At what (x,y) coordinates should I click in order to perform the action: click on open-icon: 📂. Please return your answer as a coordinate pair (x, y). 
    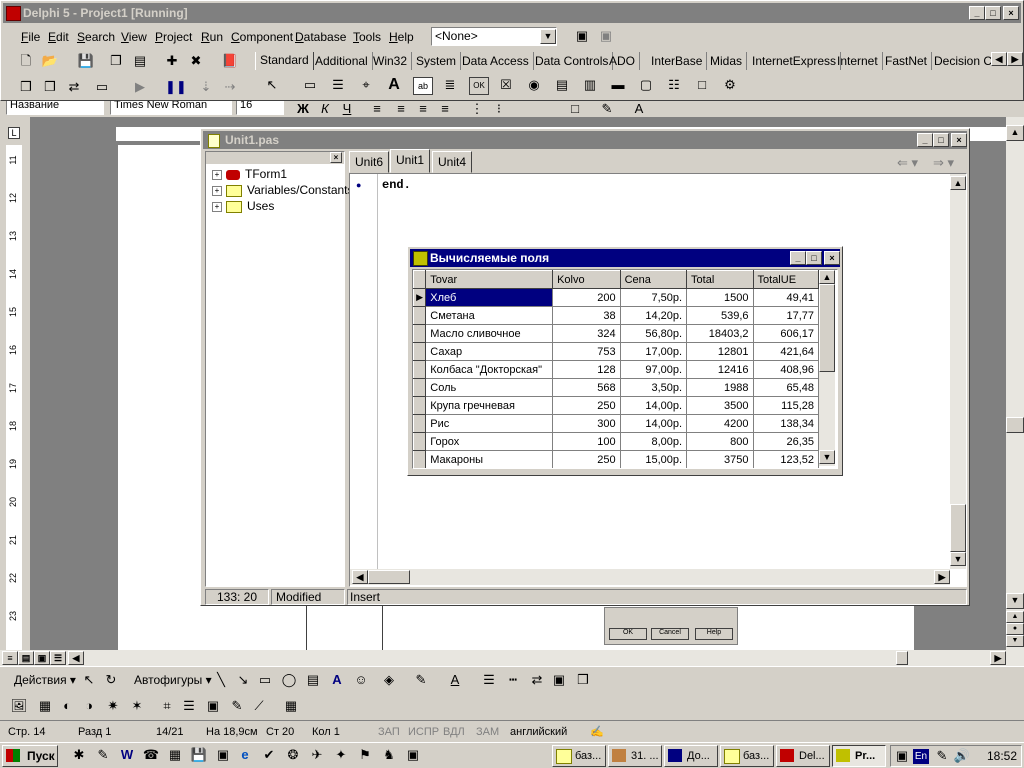
    Looking at the image, I should click on (50, 61).